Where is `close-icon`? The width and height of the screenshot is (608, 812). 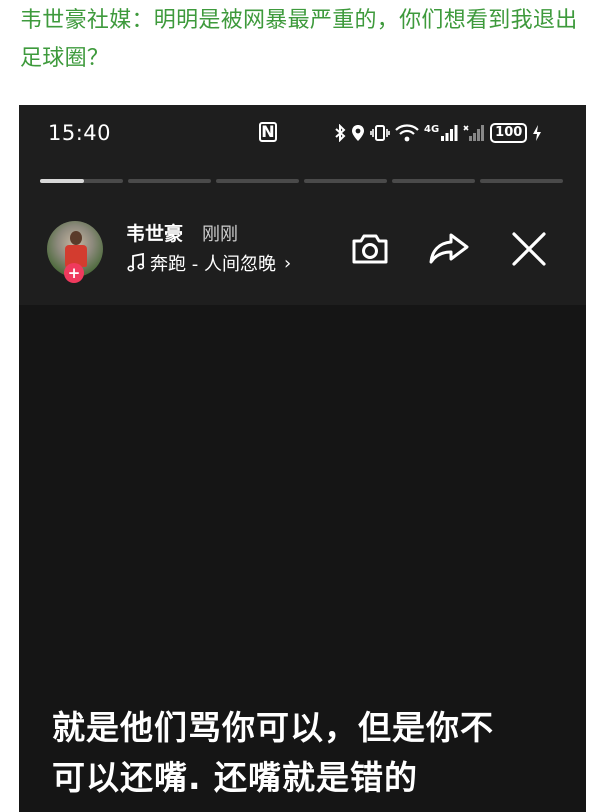
close-icon is located at coordinates (529, 249).